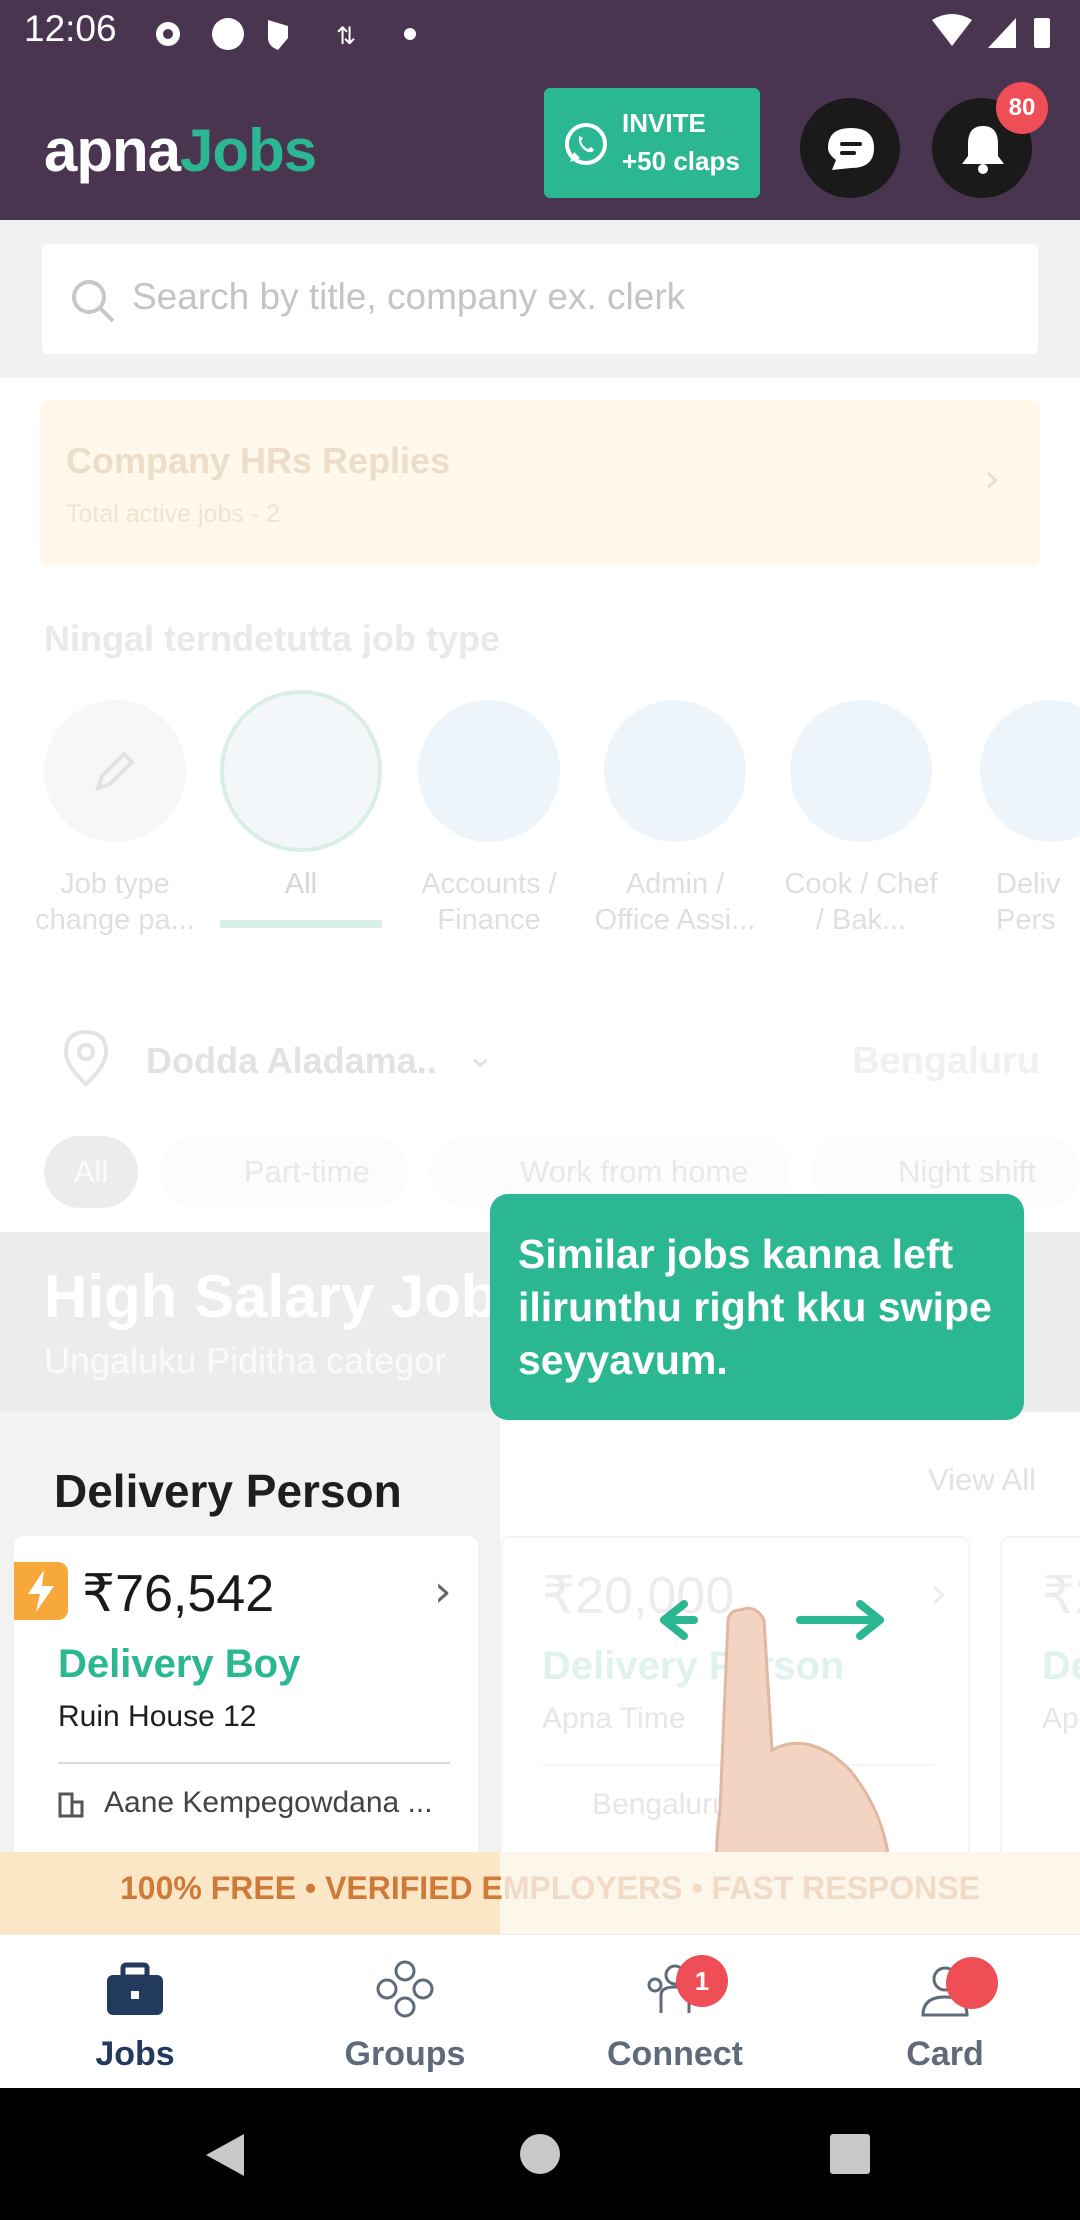  I want to click on search-icon, so click(93, 301).